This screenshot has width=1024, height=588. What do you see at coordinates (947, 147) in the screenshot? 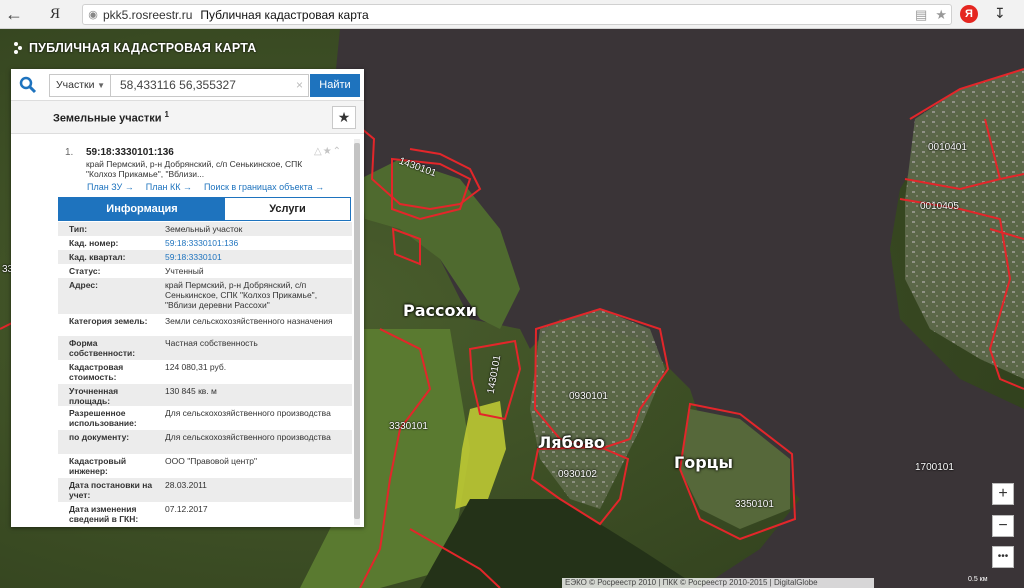
I see `cad-label: 0010401` at bounding box center [947, 147].